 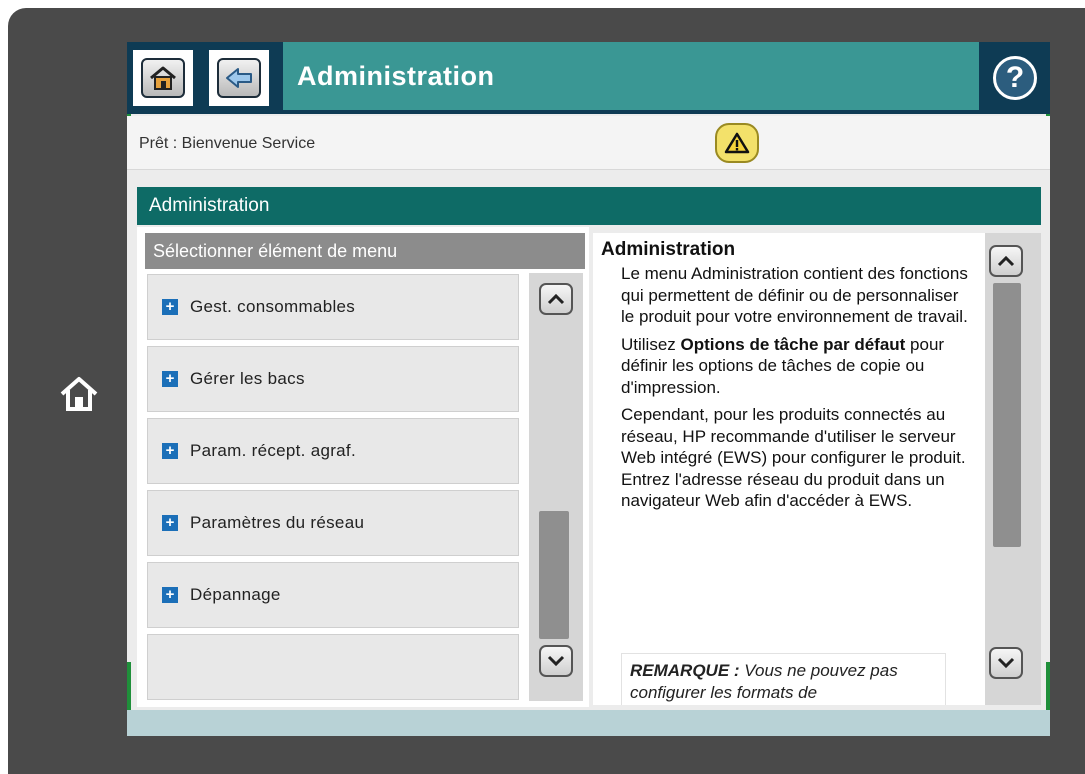 What do you see at coordinates (396, 75) in the screenshot?
I see `page-title: Administration` at bounding box center [396, 75].